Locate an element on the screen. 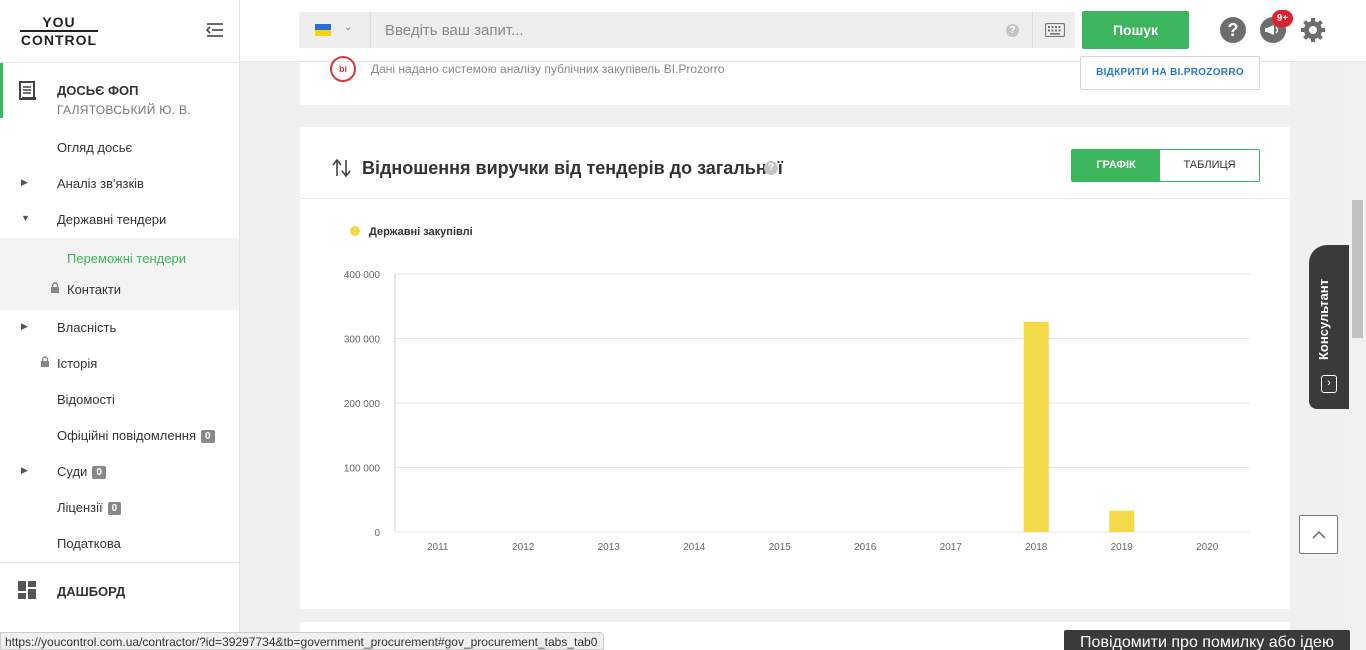  sidebar-item-licenses: Ліцензії 0 is located at coordinates (119, 507).